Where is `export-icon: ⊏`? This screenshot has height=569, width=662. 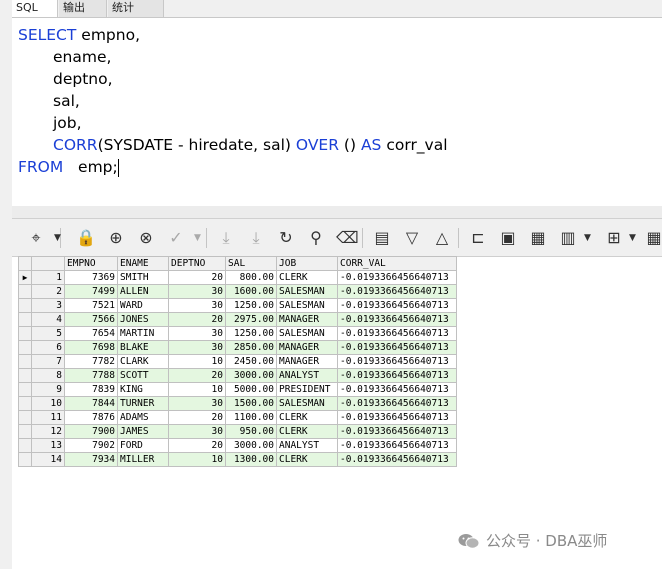
export-icon: ⊏ is located at coordinates (478, 238).